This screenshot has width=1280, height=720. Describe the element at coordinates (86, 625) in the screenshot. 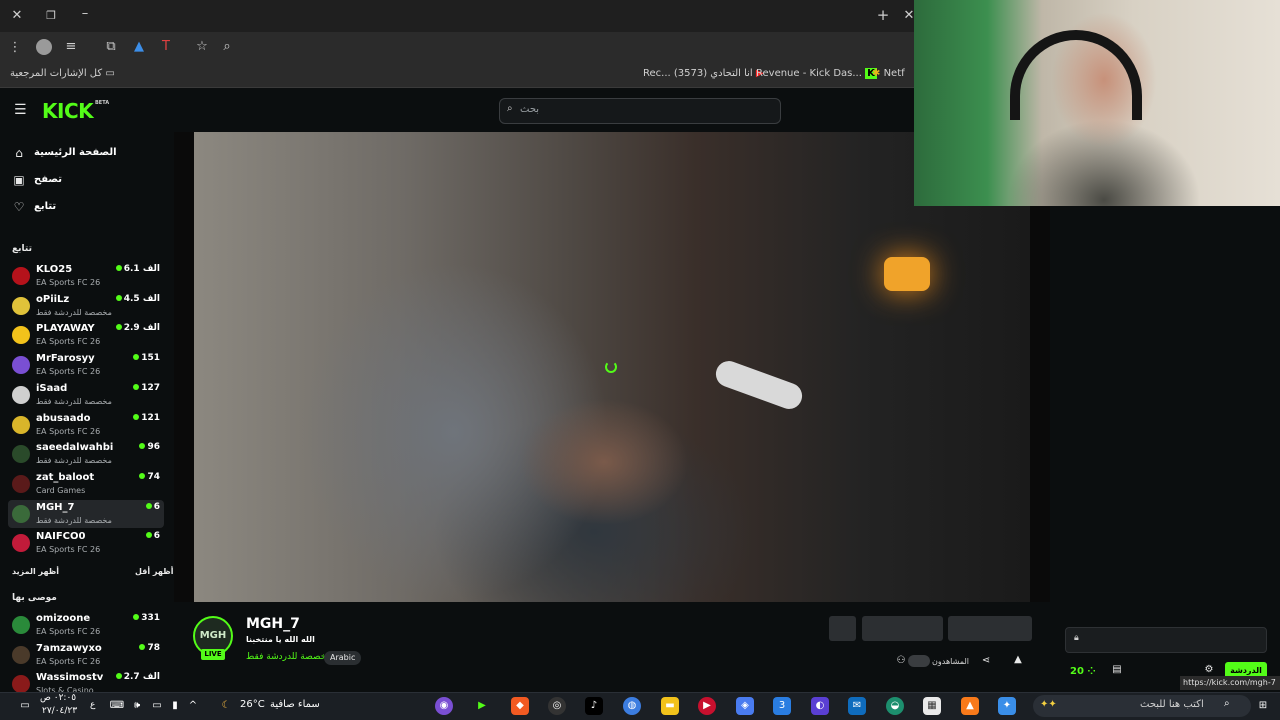

I see `channel-row: omizoone EA Sports FC 26 331` at that location.